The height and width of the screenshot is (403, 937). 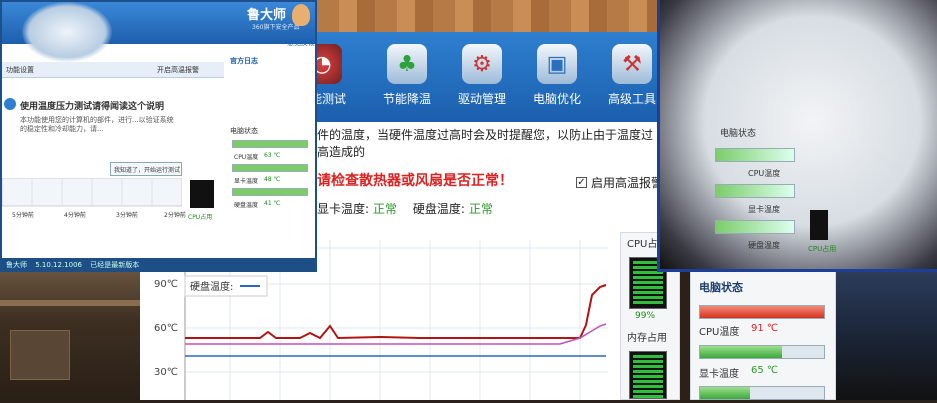 I want to click on magnifier-lens, so click(x=67, y=32).